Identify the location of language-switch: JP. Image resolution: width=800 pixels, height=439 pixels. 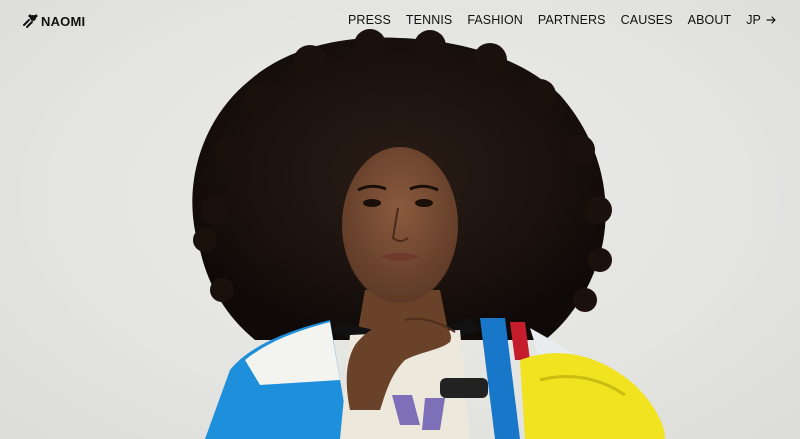
(761, 20).